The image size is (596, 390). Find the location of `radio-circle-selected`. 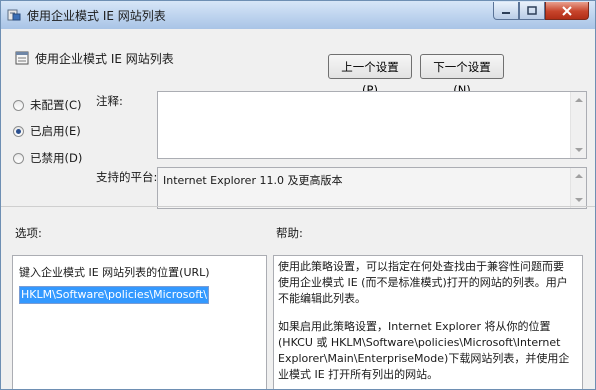

radio-circle-selected is located at coordinates (18, 131).